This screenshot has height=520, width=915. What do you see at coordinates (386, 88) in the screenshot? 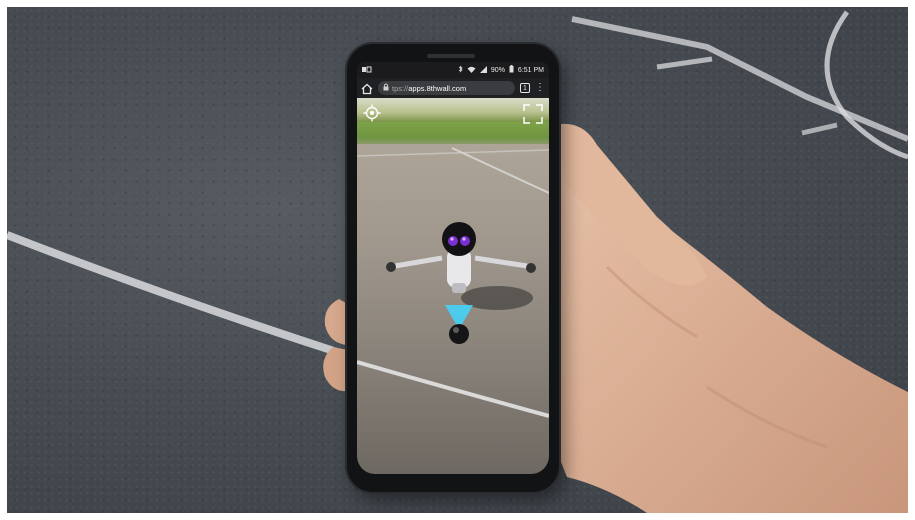
I see `lock-icon` at bounding box center [386, 88].